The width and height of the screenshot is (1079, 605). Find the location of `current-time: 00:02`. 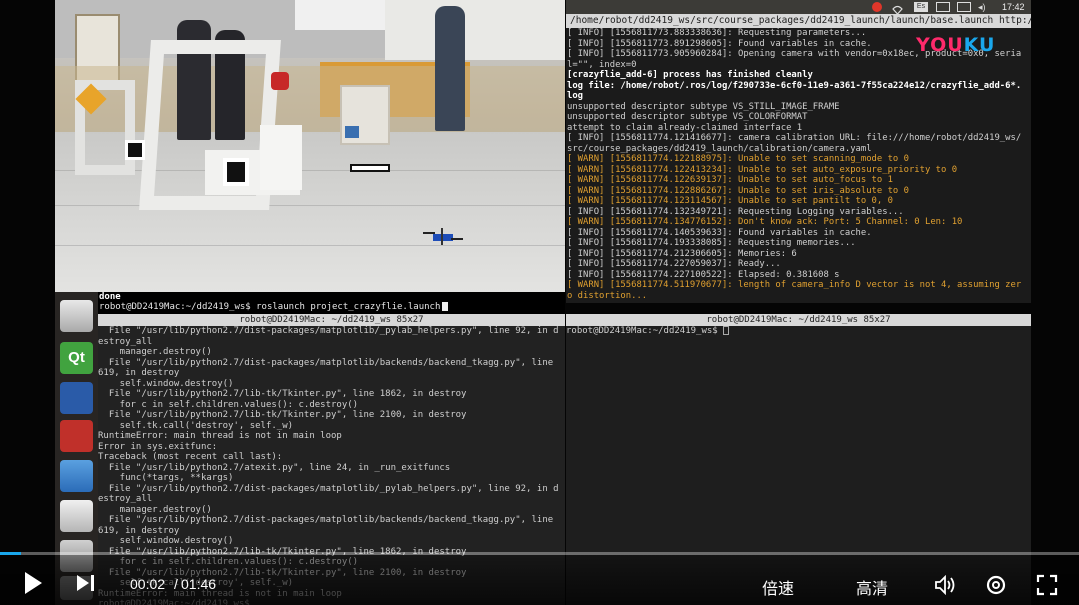

current-time: 00:02 is located at coordinates (148, 584).